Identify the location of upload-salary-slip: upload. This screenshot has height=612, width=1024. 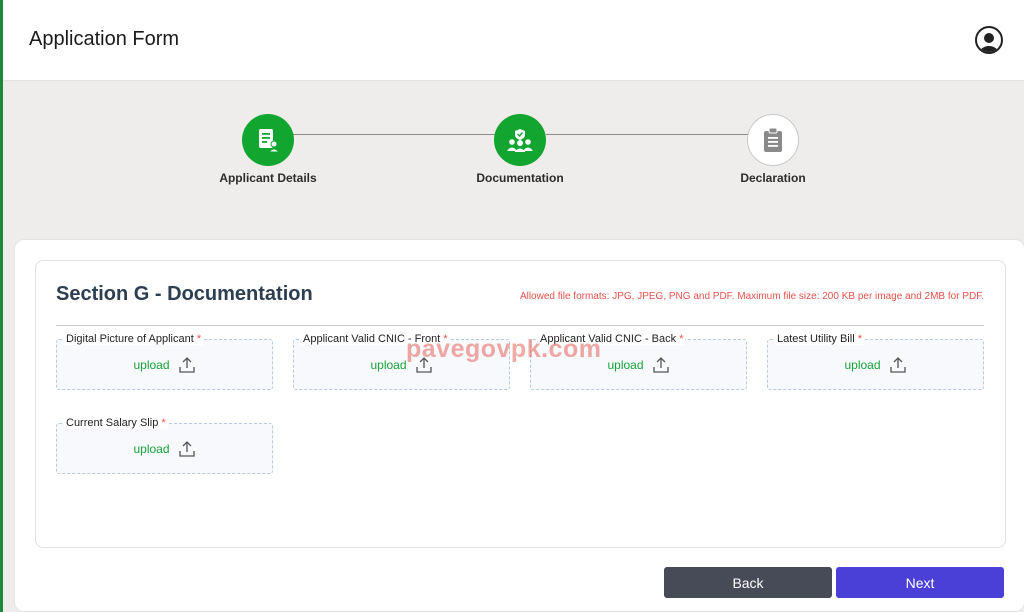
(164, 448).